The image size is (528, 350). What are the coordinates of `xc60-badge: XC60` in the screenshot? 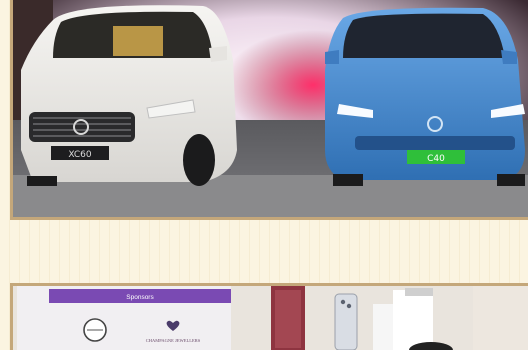 It's located at (80, 155).